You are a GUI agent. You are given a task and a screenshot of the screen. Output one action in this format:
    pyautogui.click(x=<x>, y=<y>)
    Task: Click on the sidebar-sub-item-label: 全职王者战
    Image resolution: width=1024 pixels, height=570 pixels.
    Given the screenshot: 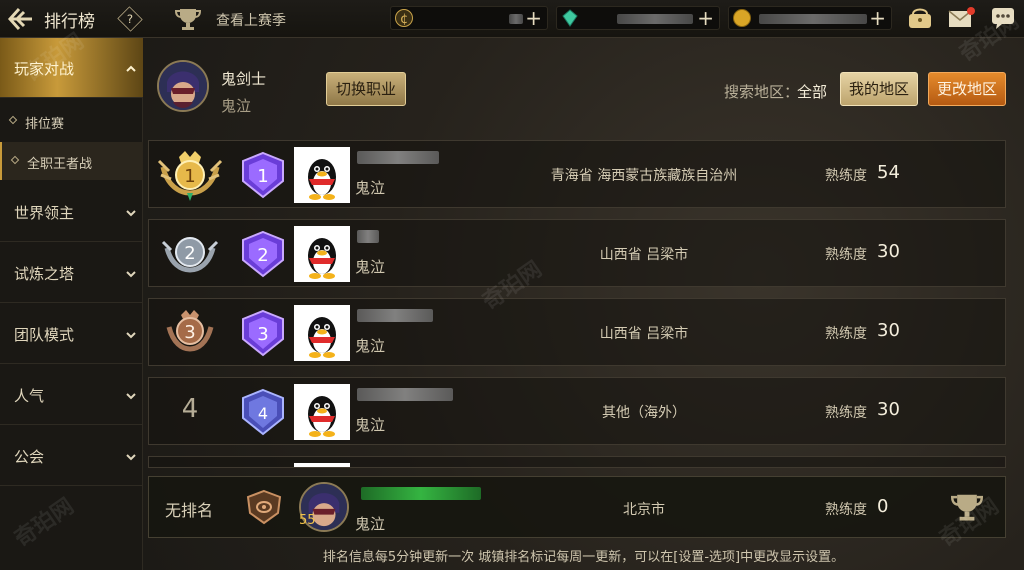 What is the action you would take?
    pyautogui.click(x=60, y=164)
    